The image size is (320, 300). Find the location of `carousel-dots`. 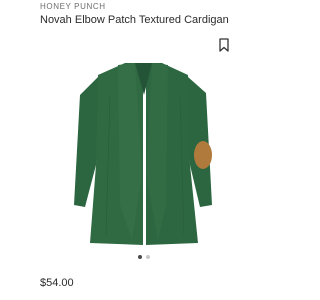

carousel-dots is located at coordinates (144, 257).